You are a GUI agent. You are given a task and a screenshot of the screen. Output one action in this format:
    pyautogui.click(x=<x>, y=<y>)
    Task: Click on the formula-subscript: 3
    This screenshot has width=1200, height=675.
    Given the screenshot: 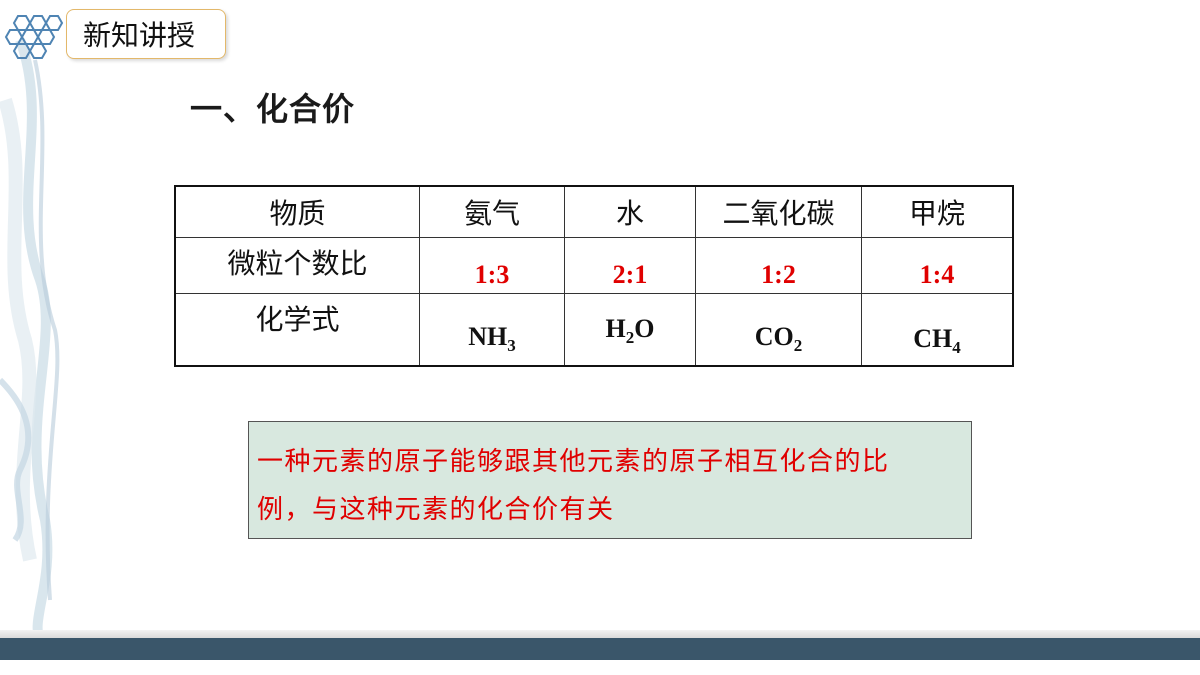 What is the action you would take?
    pyautogui.click(x=511, y=346)
    